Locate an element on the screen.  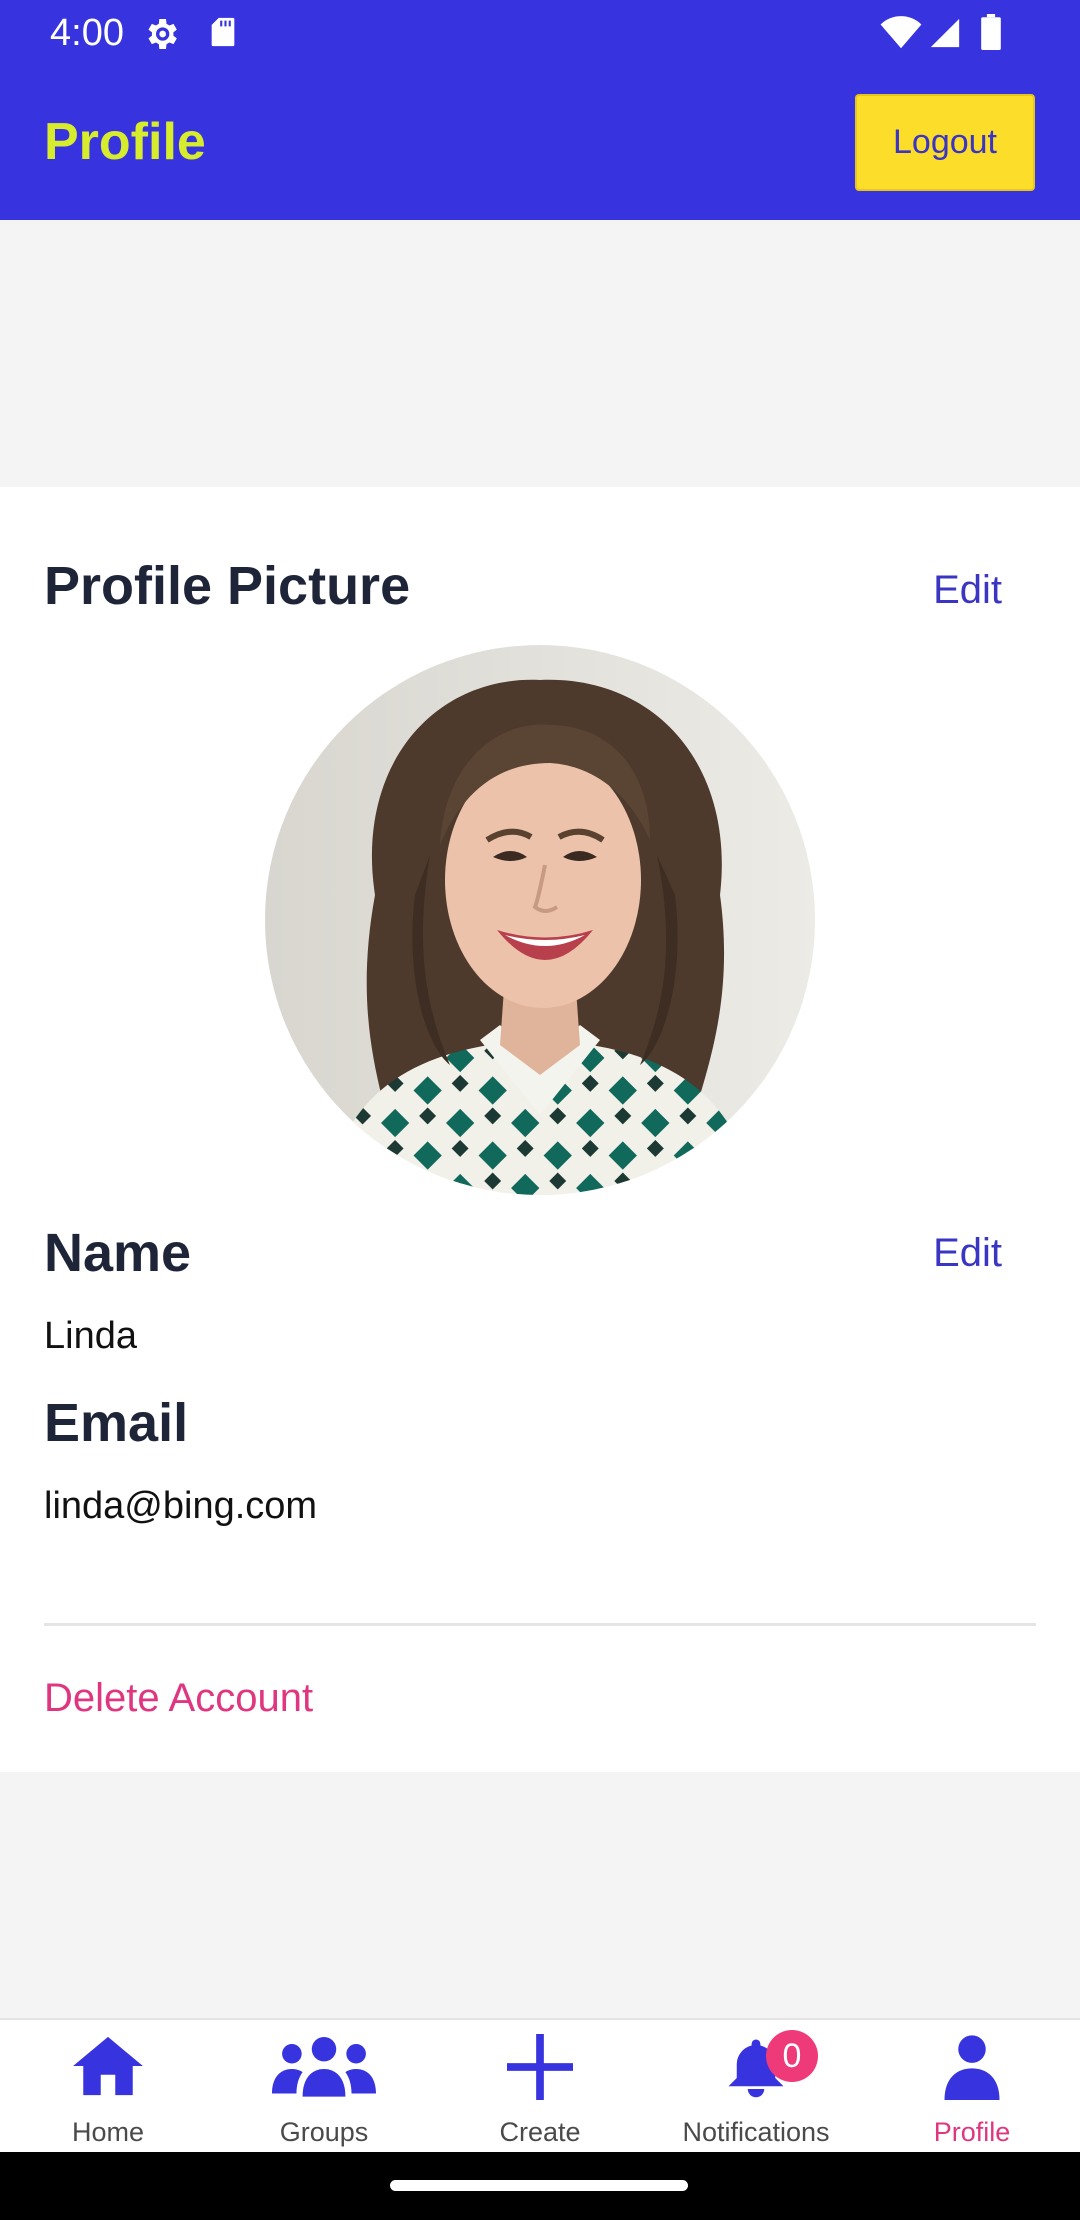
nav-item-groups: Groups is located at coordinates (324, 2087).